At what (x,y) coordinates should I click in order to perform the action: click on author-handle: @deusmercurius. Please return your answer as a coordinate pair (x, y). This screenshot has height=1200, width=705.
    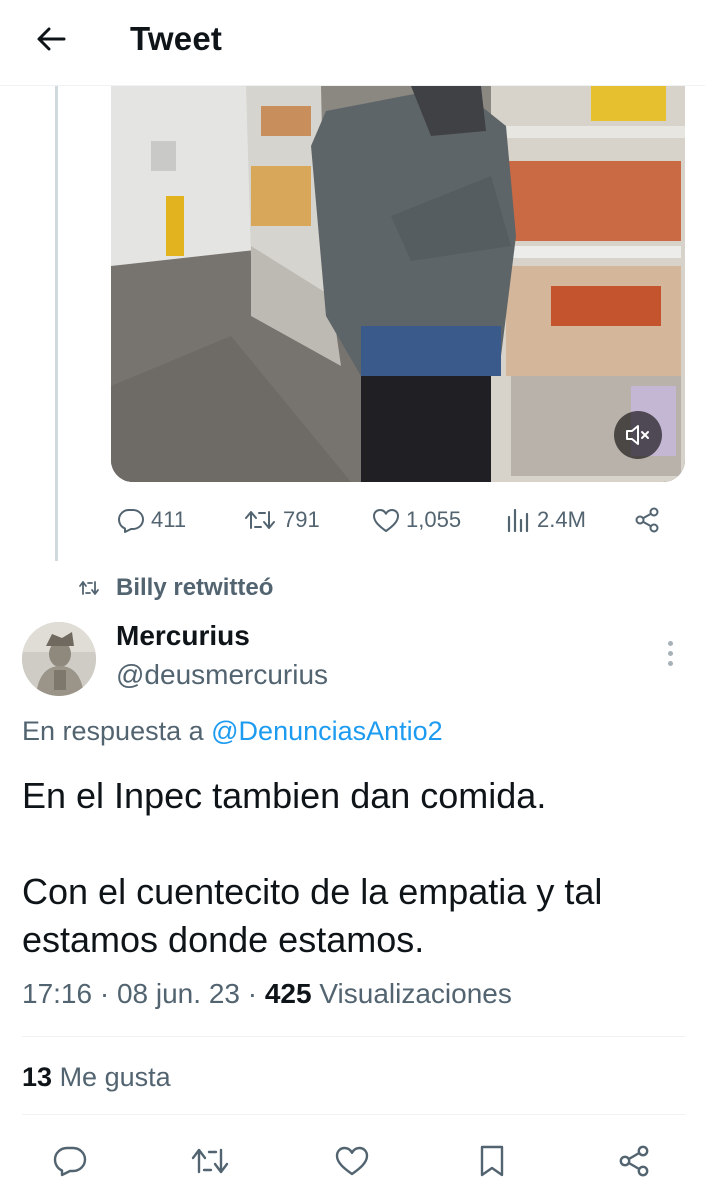
    Looking at the image, I should click on (222, 675).